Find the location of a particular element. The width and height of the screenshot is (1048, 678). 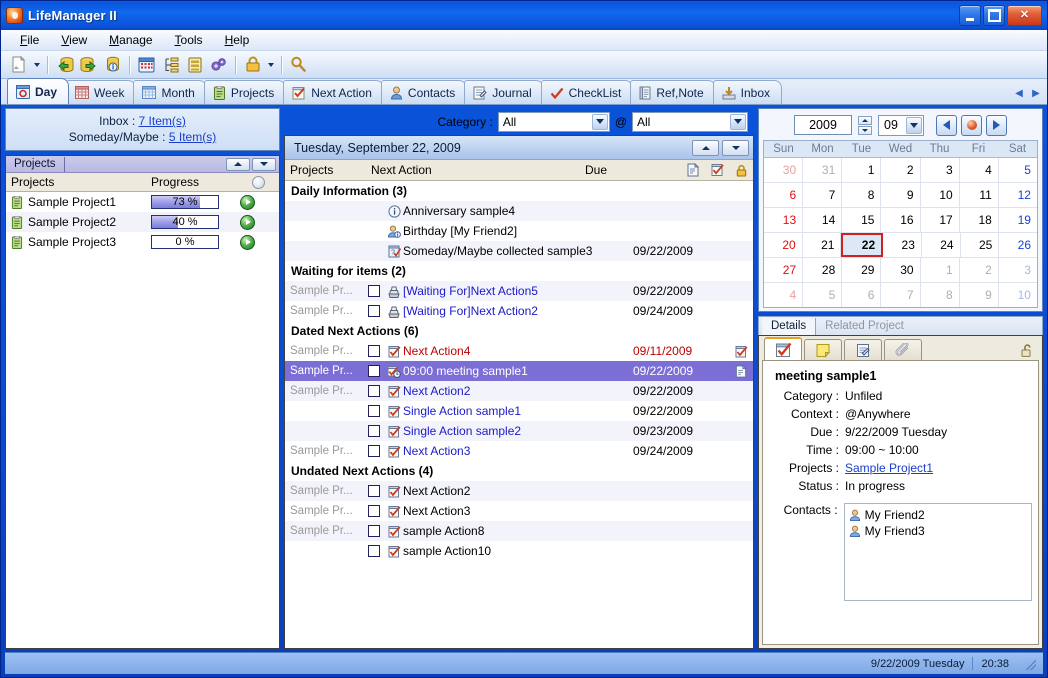

list-item: Sample Pr... Next Action2 is located at coordinates (519, 491).